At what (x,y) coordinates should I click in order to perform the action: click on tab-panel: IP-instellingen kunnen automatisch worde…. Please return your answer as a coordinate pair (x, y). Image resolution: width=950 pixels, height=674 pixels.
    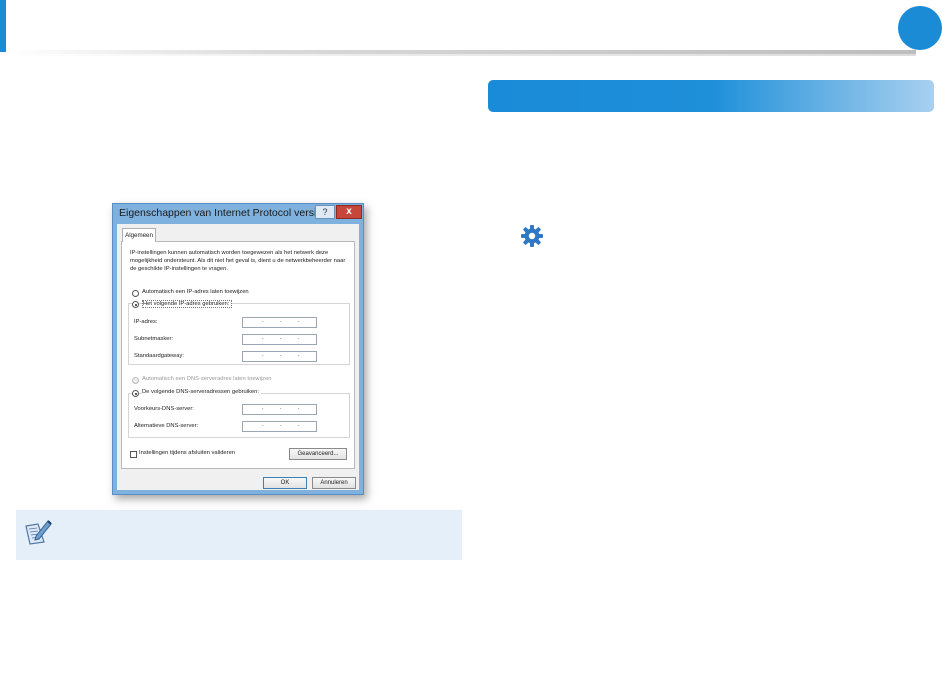
    Looking at the image, I should click on (238, 355).